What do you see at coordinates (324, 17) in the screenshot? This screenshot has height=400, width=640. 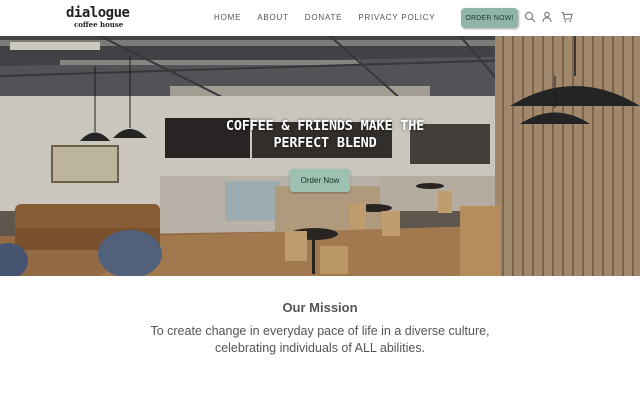 I see `nav-item-donate: DONATE` at bounding box center [324, 17].